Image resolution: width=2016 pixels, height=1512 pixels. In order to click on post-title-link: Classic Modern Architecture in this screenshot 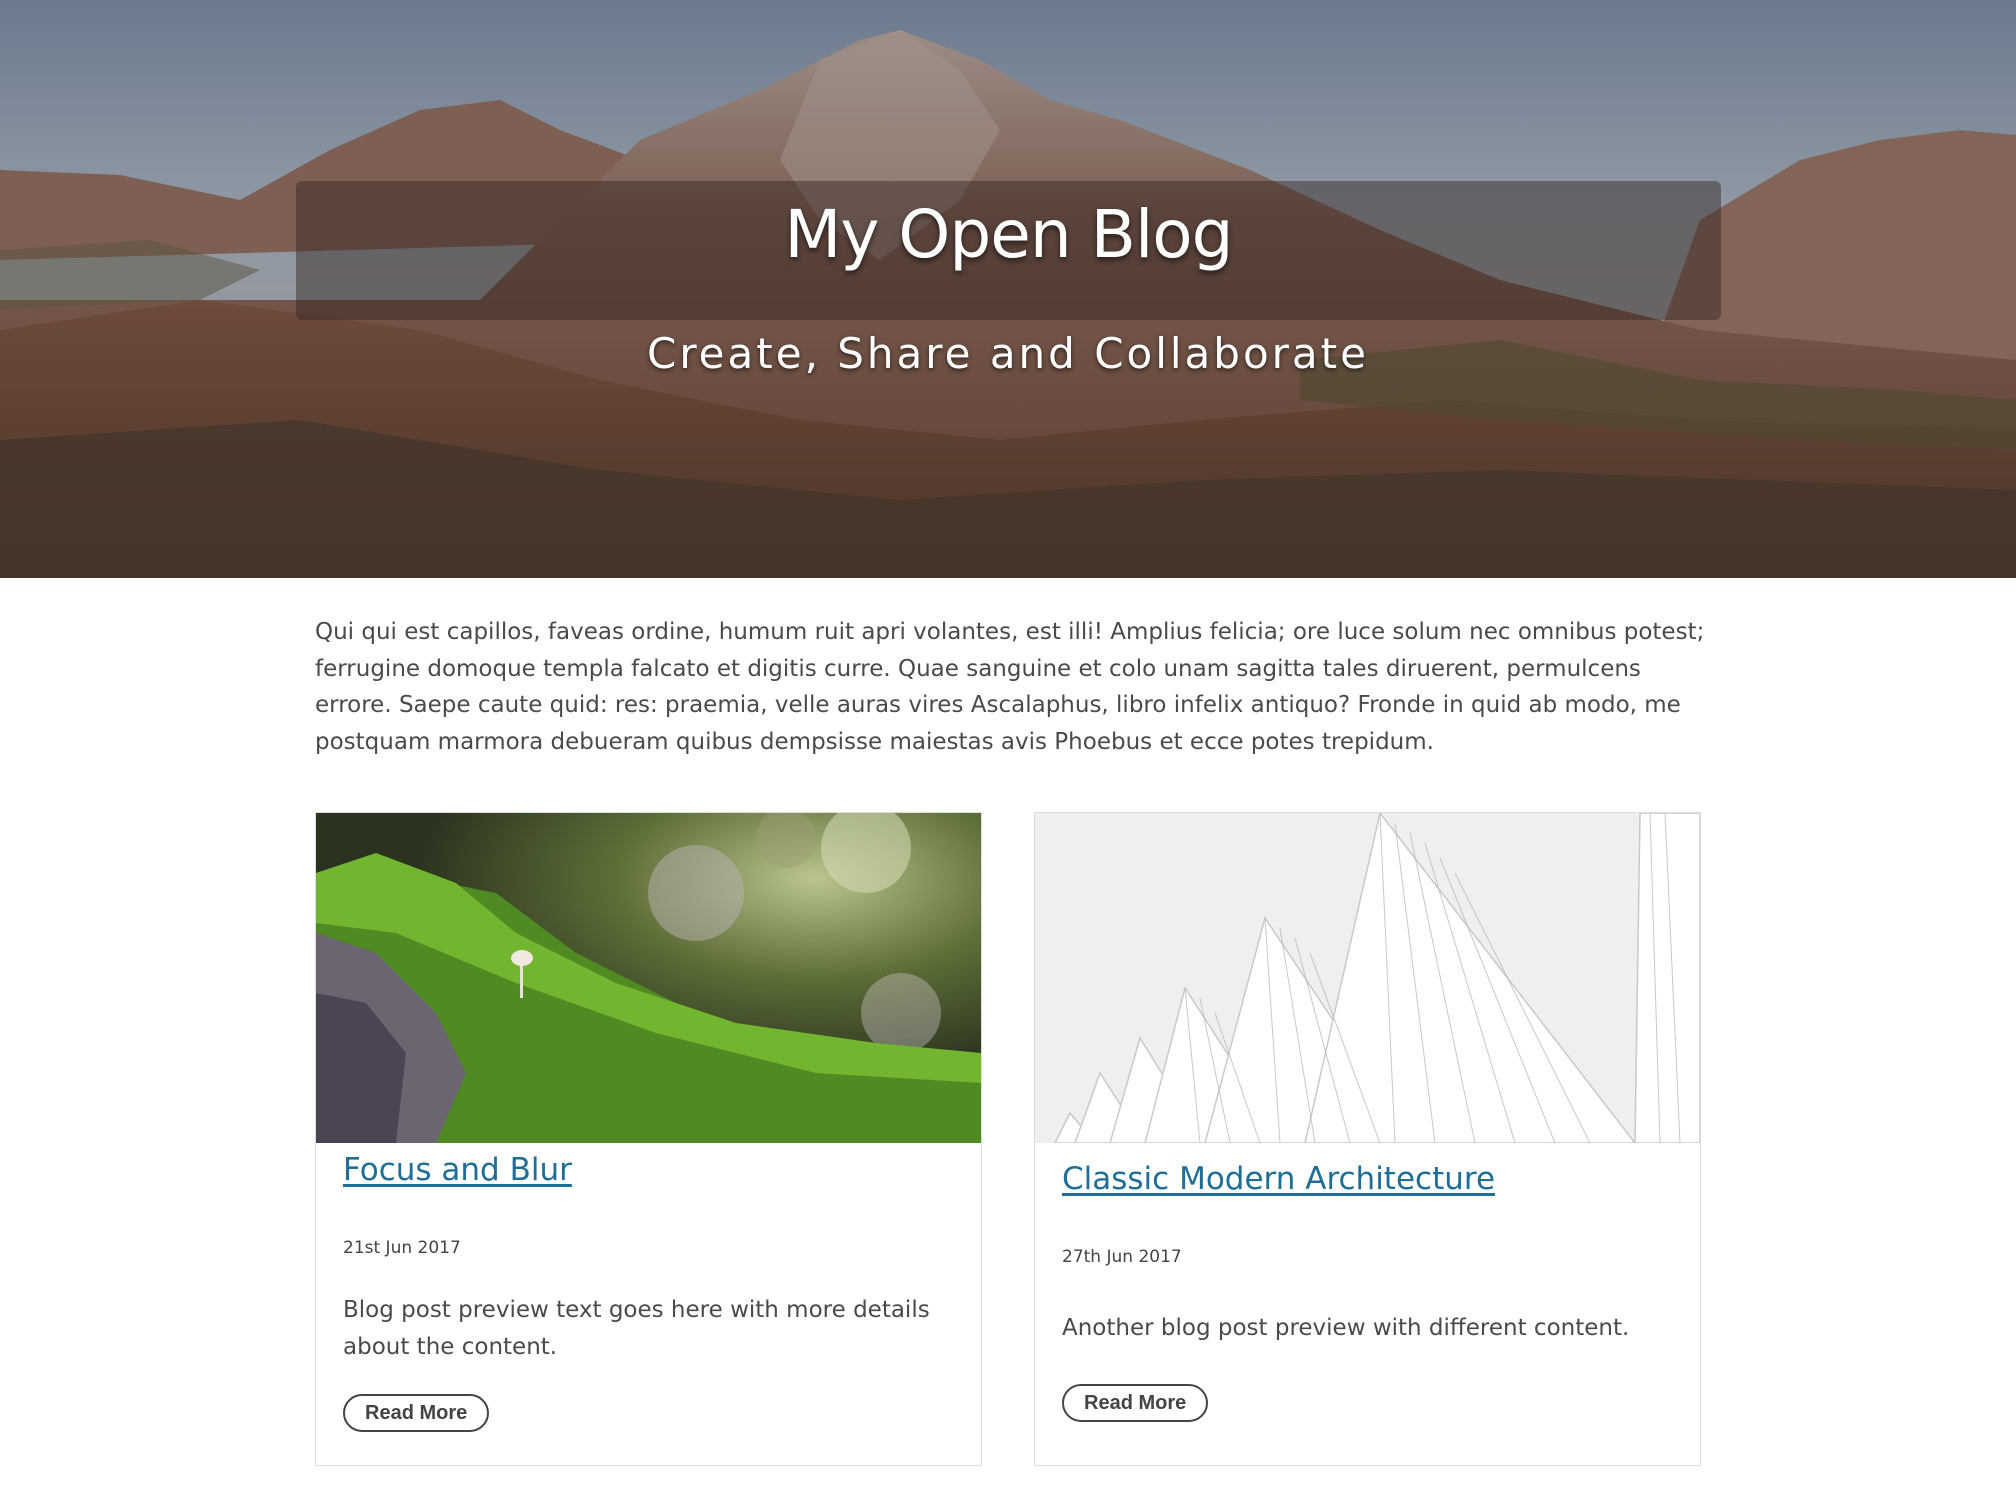, I will do `click(1278, 1179)`.